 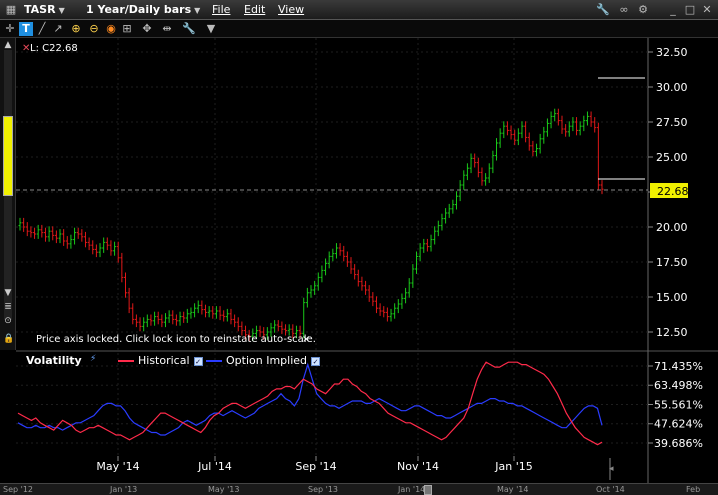 I want to click on price-tick-label: 32.50, so click(x=672, y=52).